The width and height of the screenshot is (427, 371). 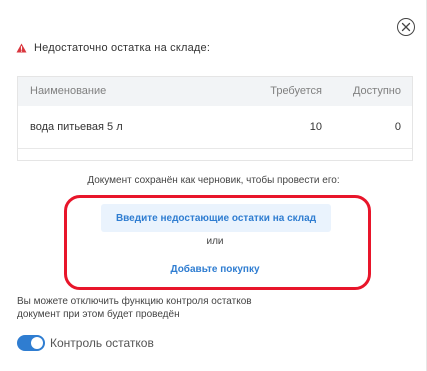 What do you see at coordinates (215, 241) in the screenshot?
I see `or-separator: или` at bounding box center [215, 241].